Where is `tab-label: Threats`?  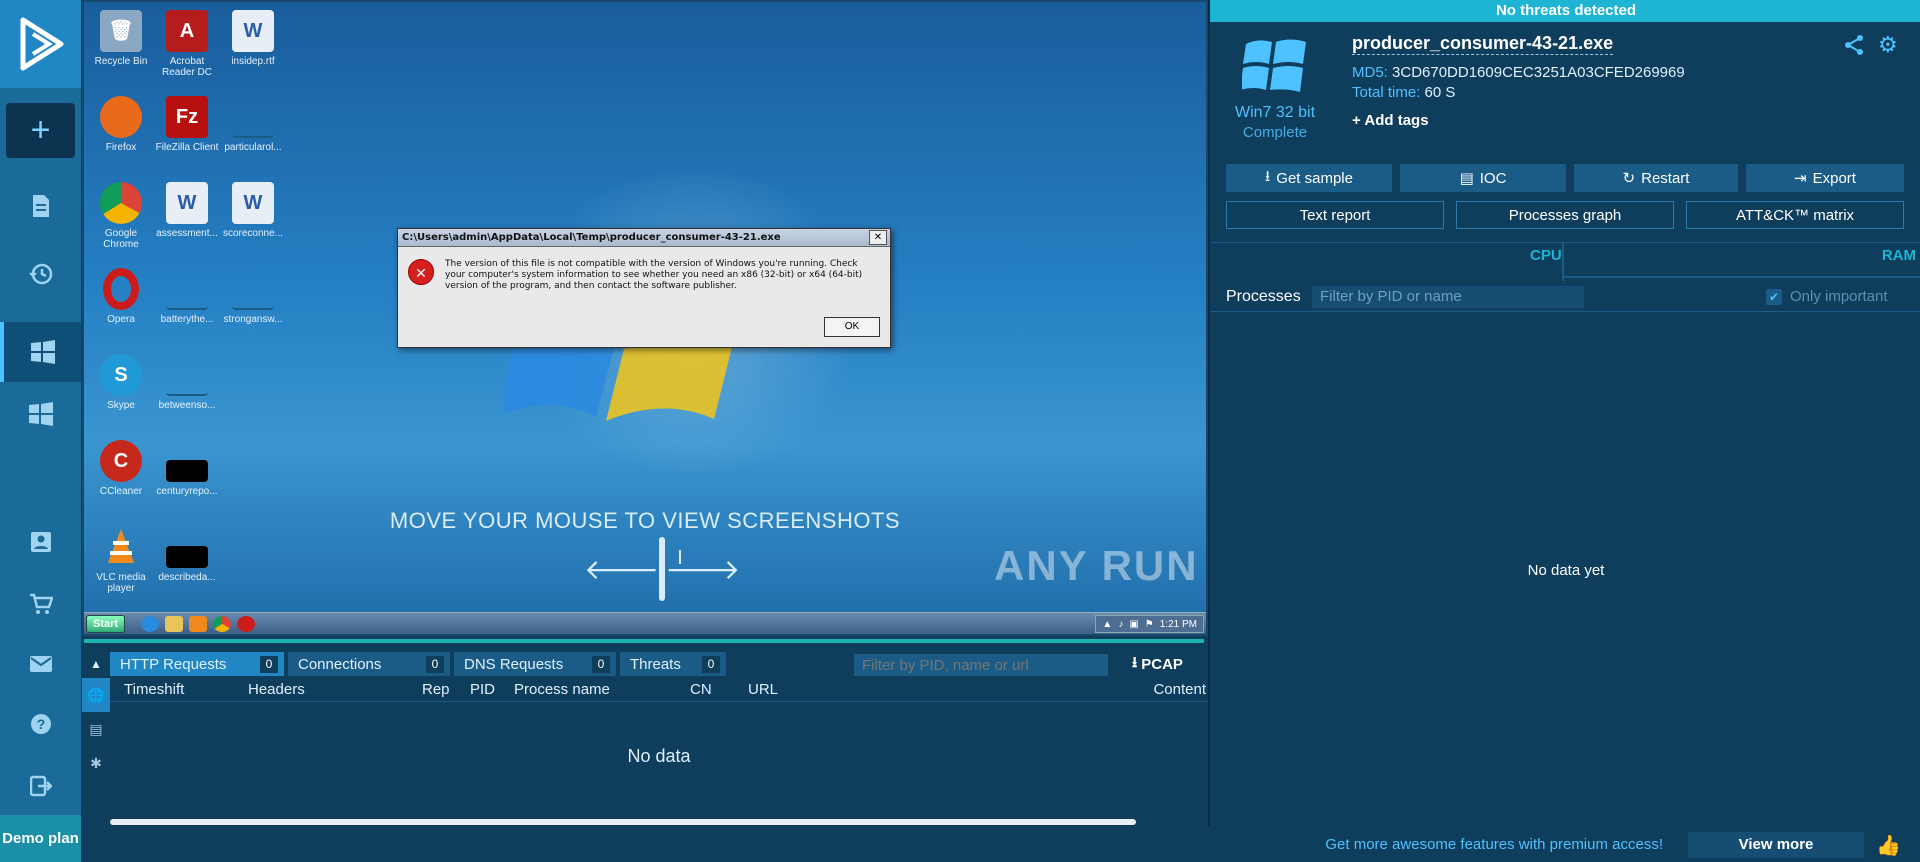 tab-label: Threats is located at coordinates (655, 664).